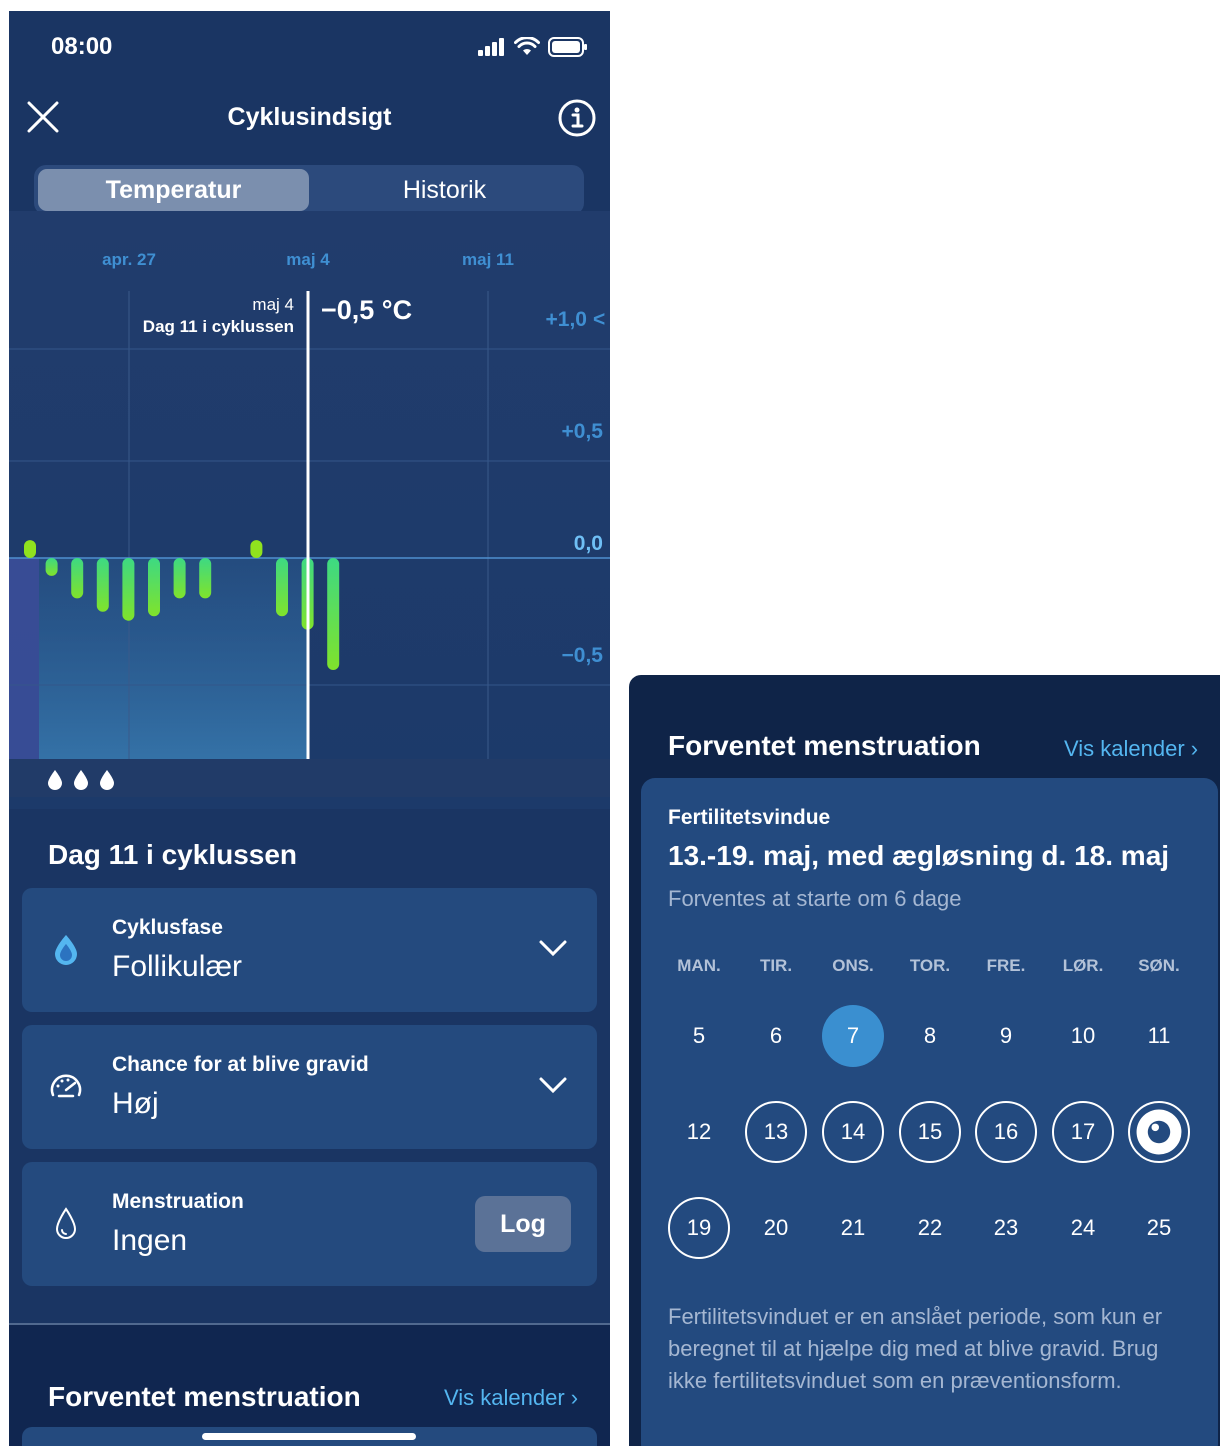 The width and height of the screenshot is (1220, 1446). I want to click on calendar-day: 12, so click(699, 1132).